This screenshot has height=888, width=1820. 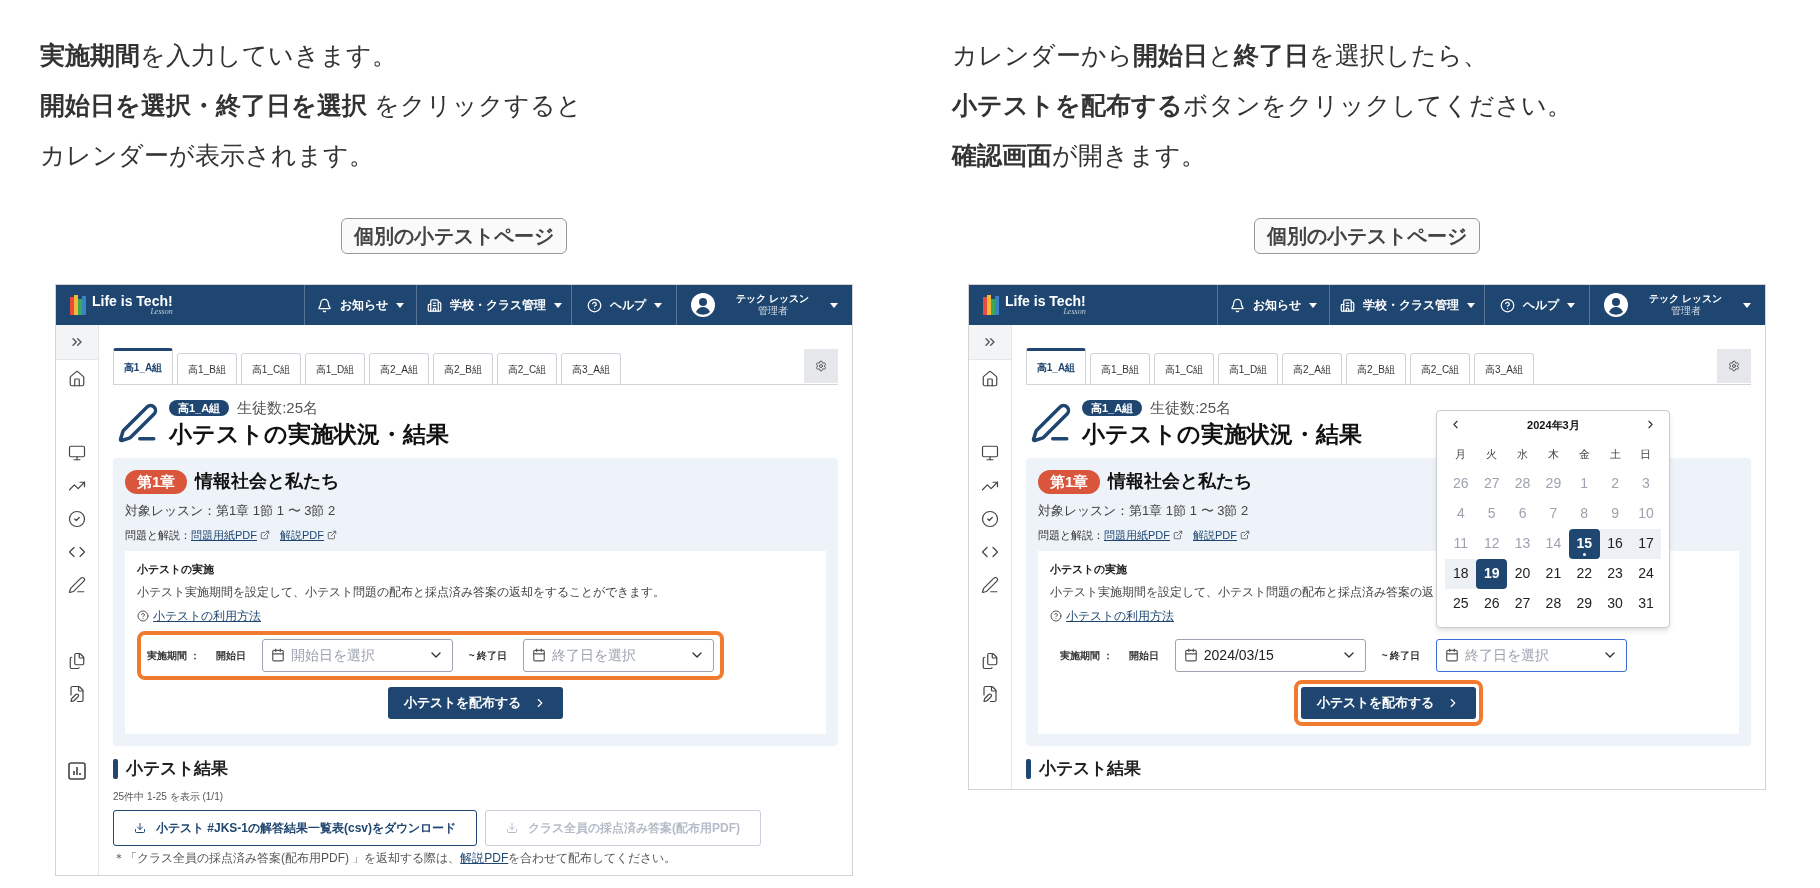 I want to click on instruction-text: カレンダーから開始日と終了日を選択したら、, so click(x=1220, y=55).